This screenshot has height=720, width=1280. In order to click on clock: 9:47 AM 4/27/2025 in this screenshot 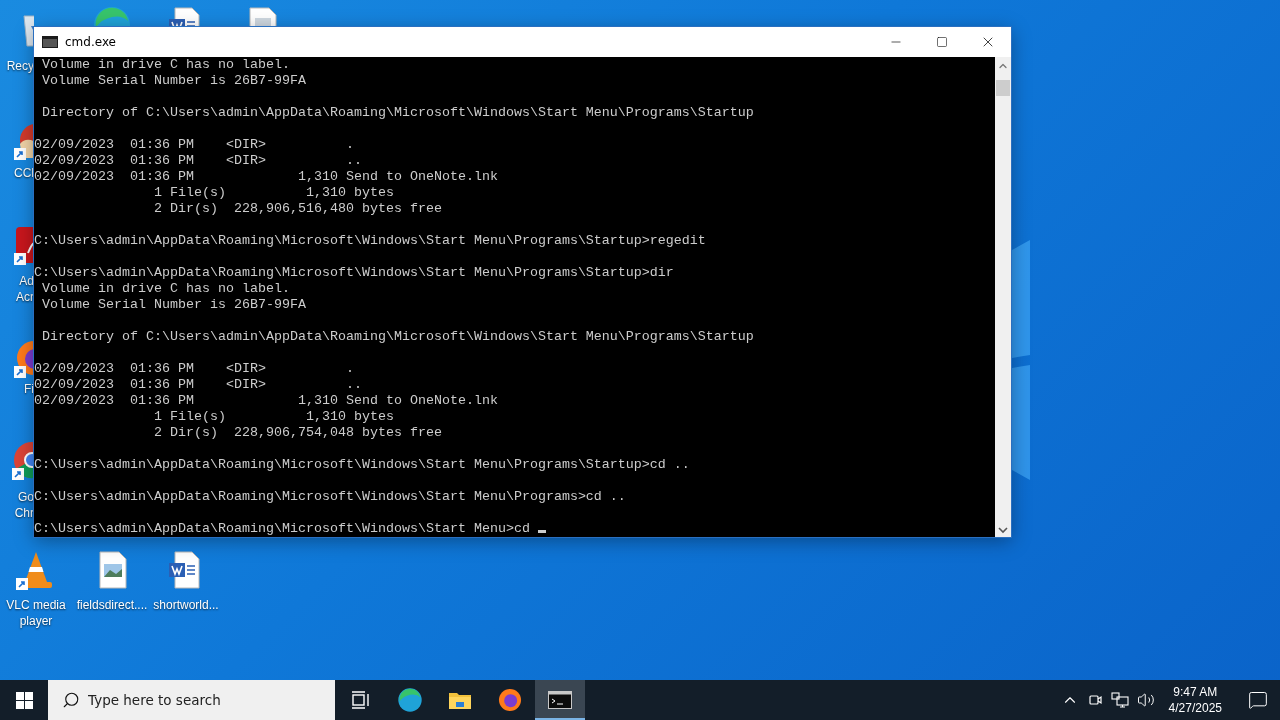, I will do `click(1195, 700)`.